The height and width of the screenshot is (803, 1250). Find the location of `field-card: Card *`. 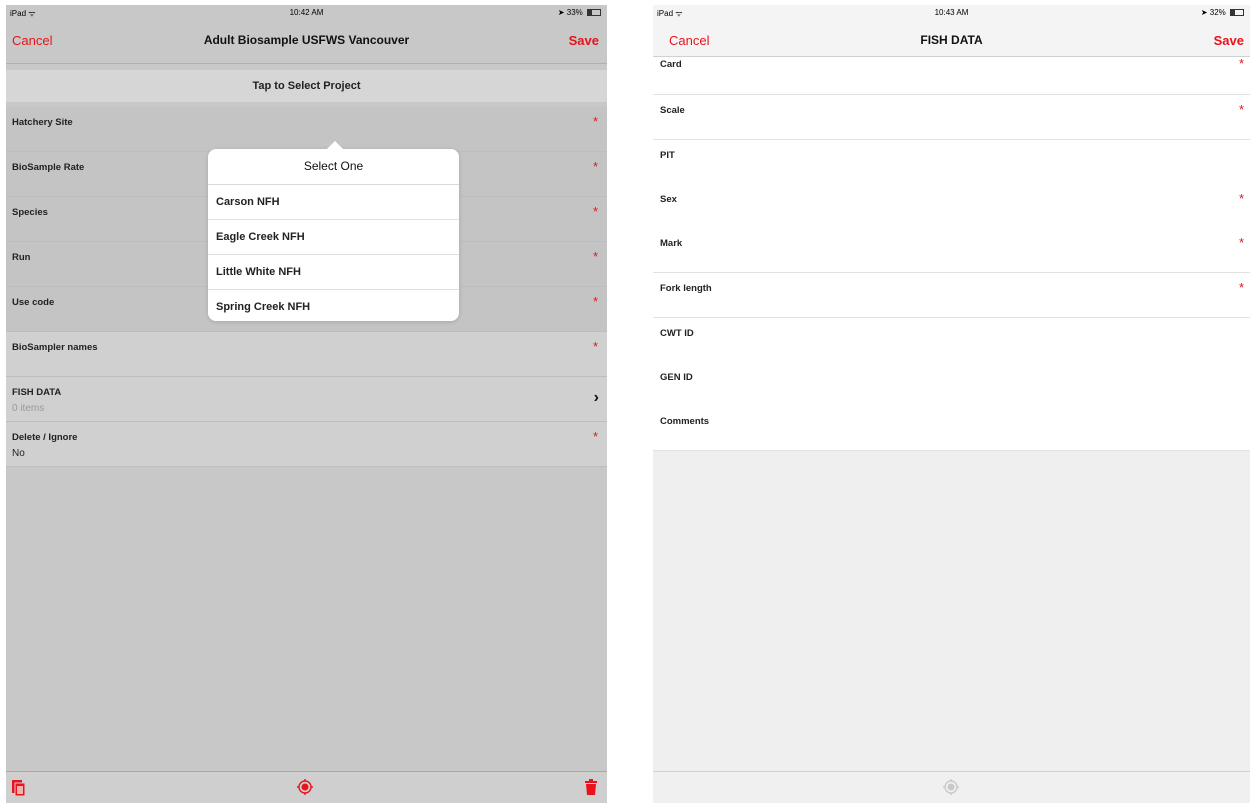

field-card: Card * is located at coordinates (951, 76).